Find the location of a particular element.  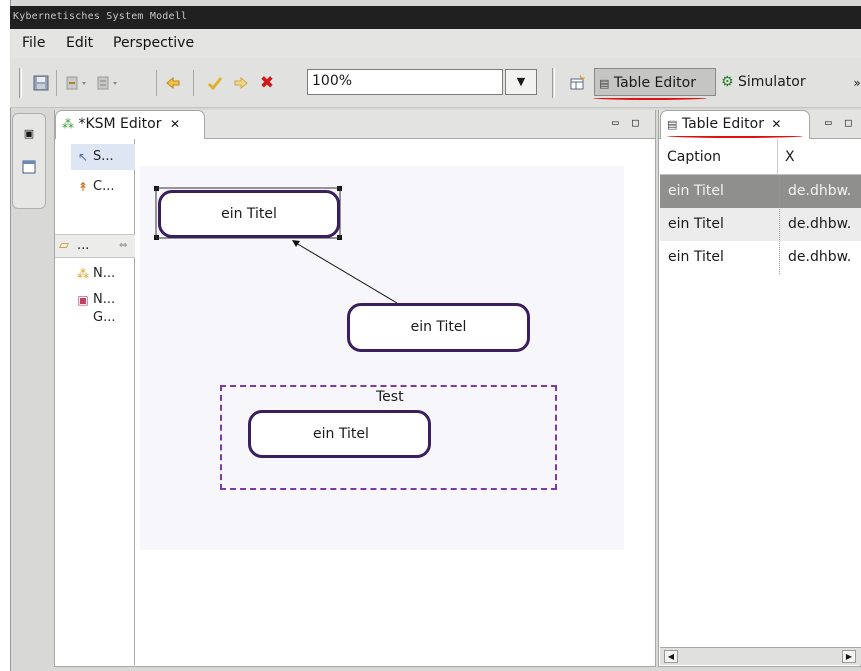

group-label: Test is located at coordinates (390, 397).